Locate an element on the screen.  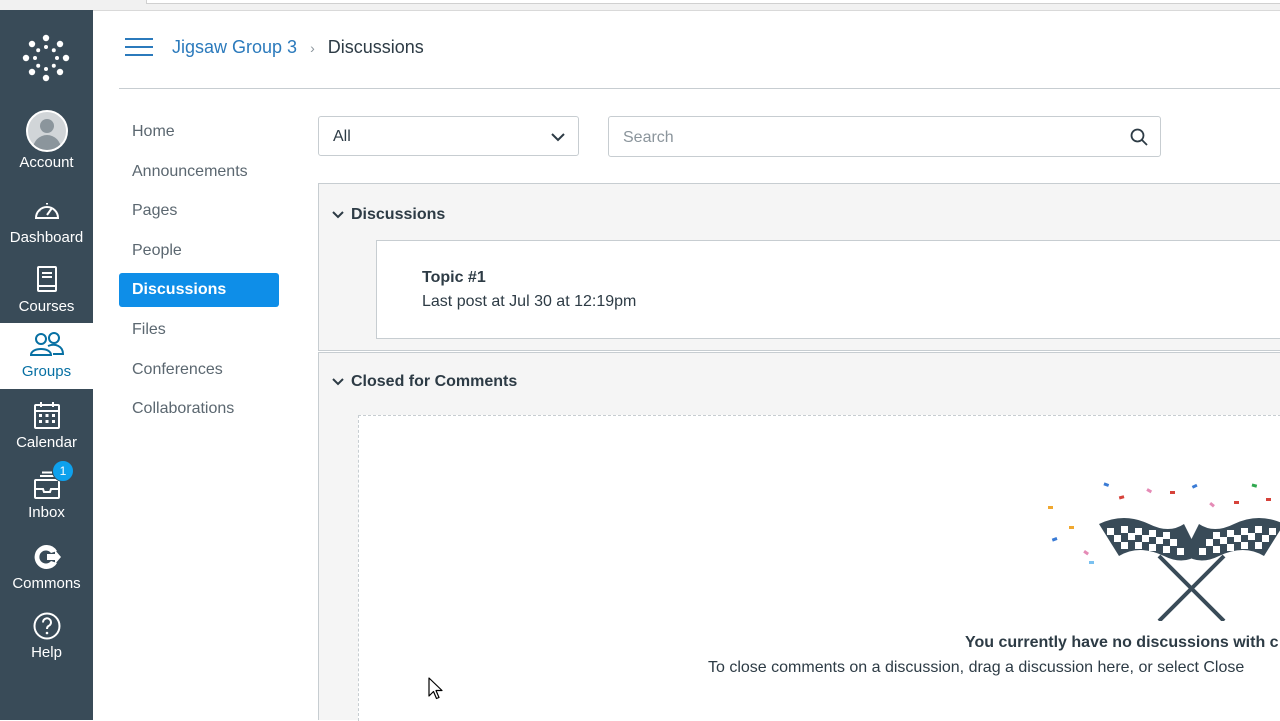
nav-account-label: Account is located at coordinates (46, 162).